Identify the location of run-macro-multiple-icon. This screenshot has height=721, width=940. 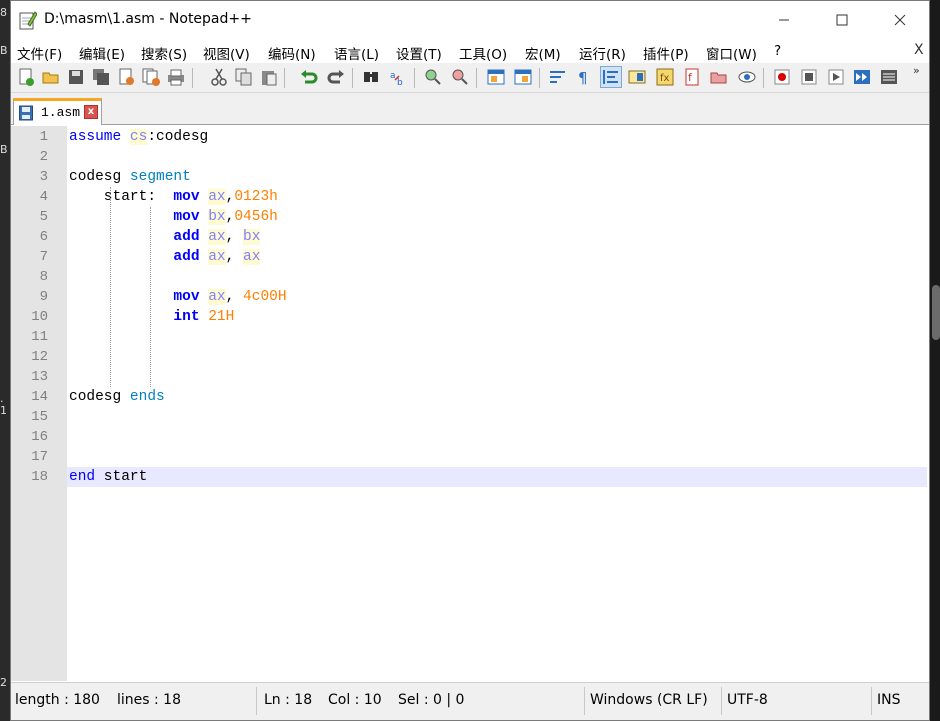
(862, 77).